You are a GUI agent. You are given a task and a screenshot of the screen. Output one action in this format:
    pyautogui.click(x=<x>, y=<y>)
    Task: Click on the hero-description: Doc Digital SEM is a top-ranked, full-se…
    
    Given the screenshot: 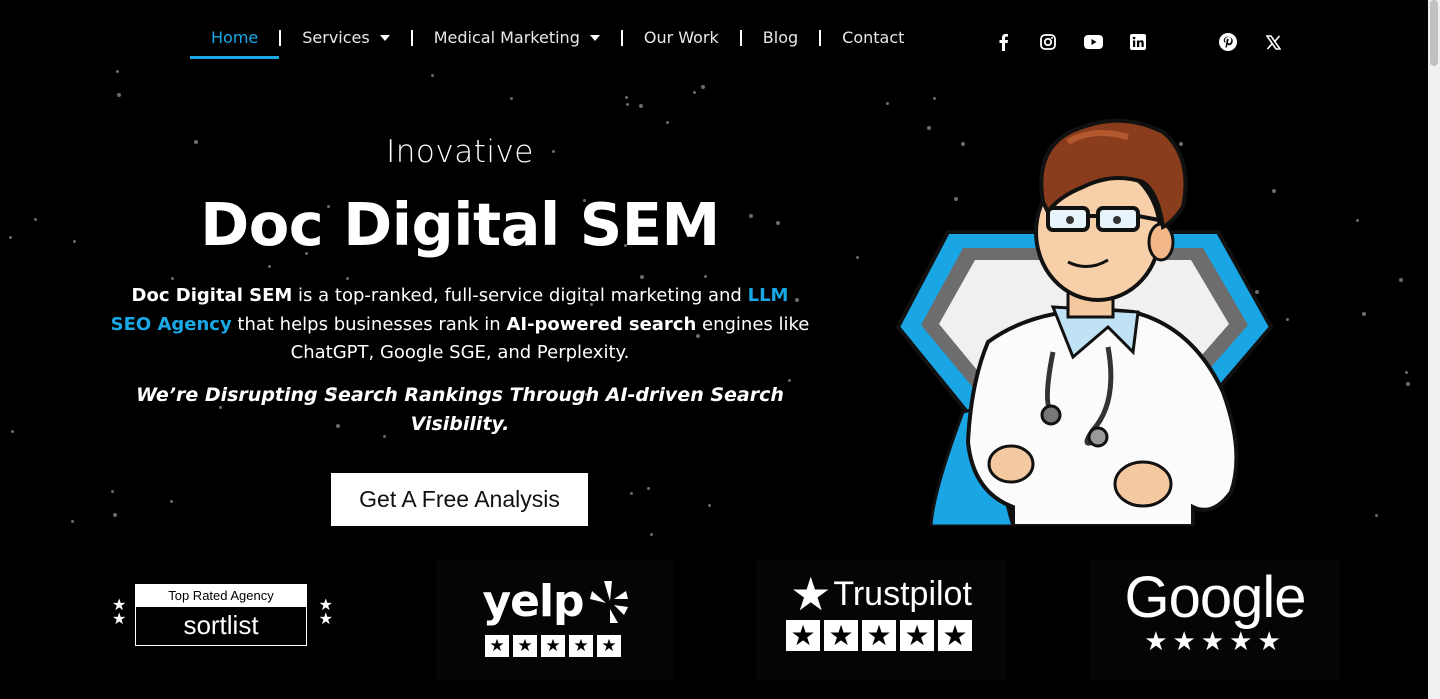 What is the action you would take?
    pyautogui.click(x=460, y=325)
    